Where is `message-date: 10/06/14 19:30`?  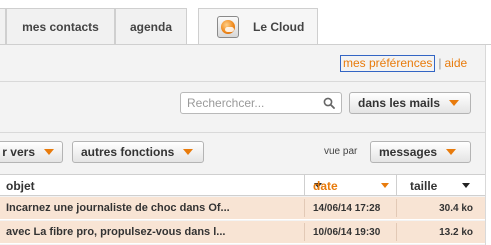 message-date: 10/06/14 19:30 is located at coordinates (347, 232).